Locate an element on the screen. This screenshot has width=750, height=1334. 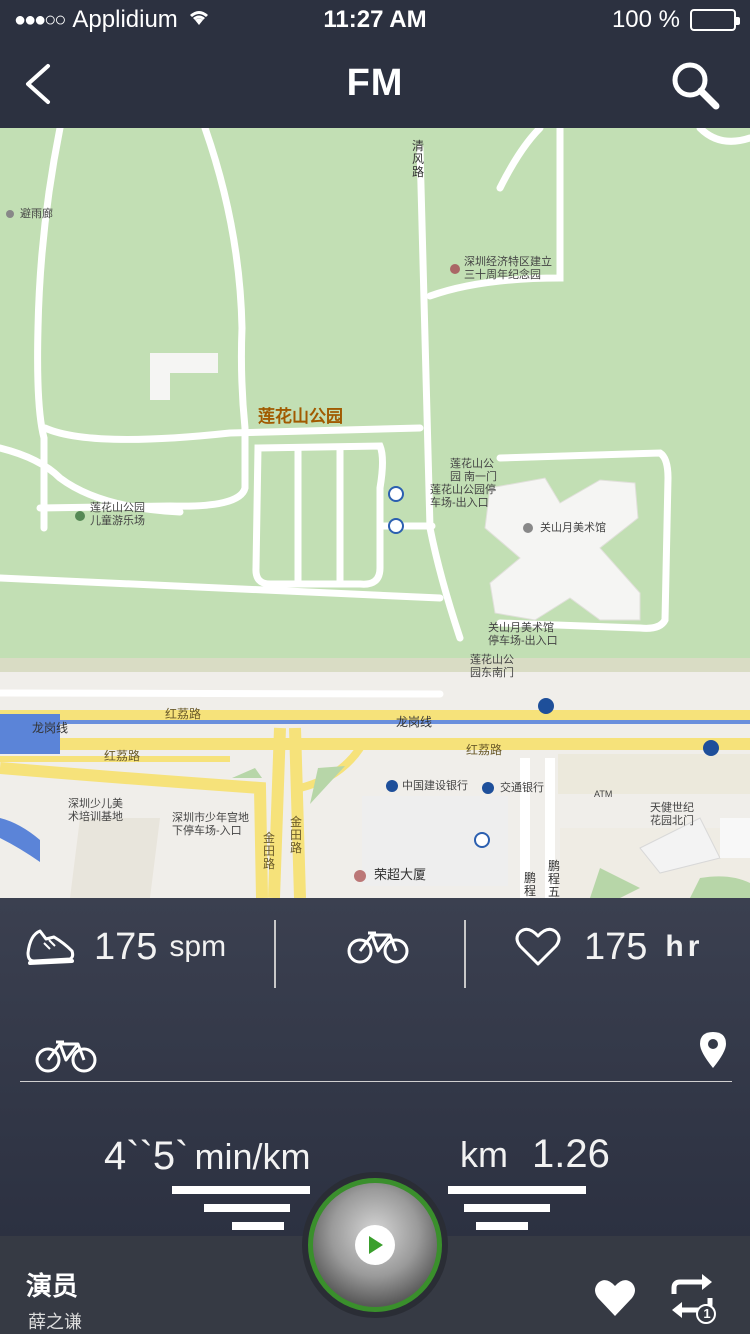
map-label-south-gate-1: 莲花山公 园 南一门 is located at coordinates (474, 470).